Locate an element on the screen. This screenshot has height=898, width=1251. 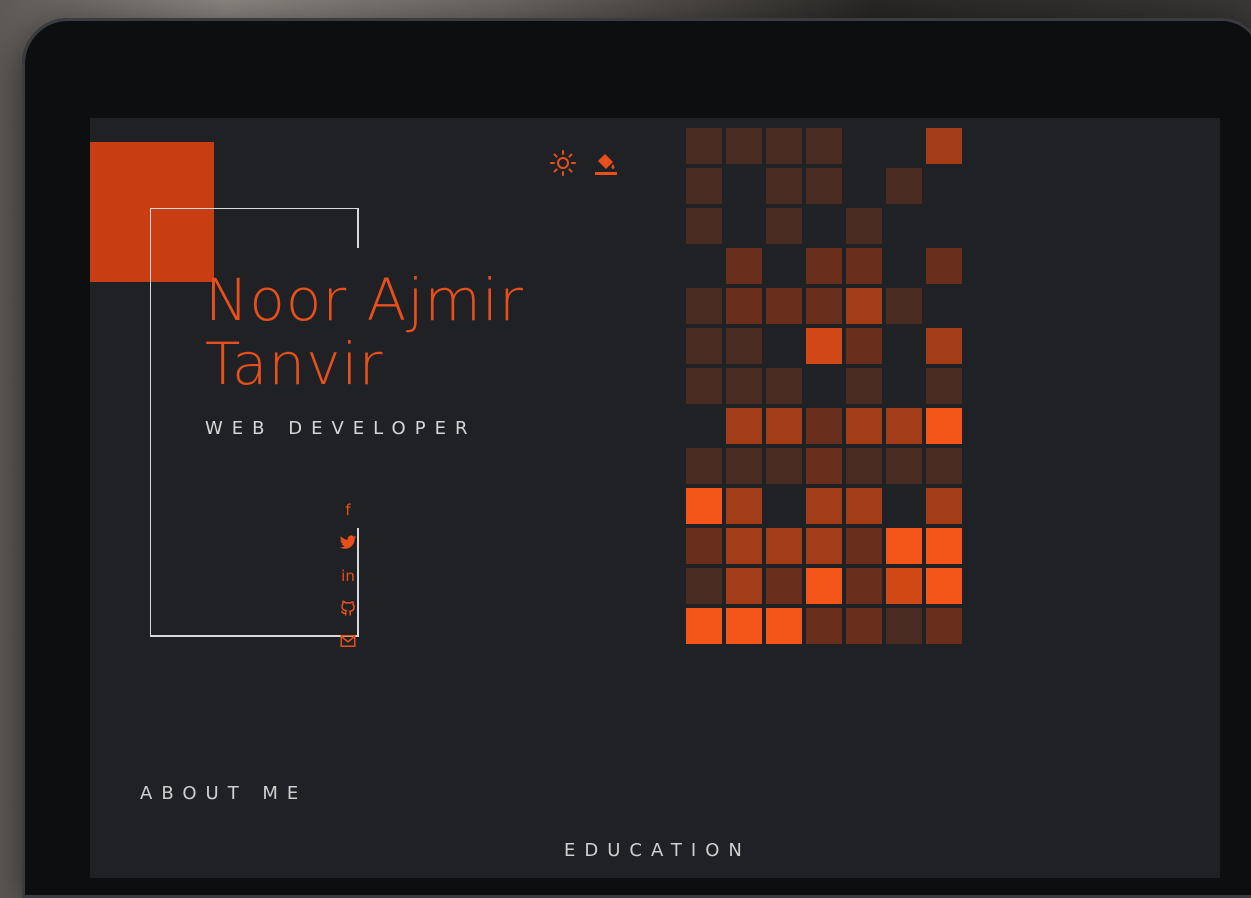
hero-name: Noor Ajmir Tanvir is located at coordinates (364, 332).